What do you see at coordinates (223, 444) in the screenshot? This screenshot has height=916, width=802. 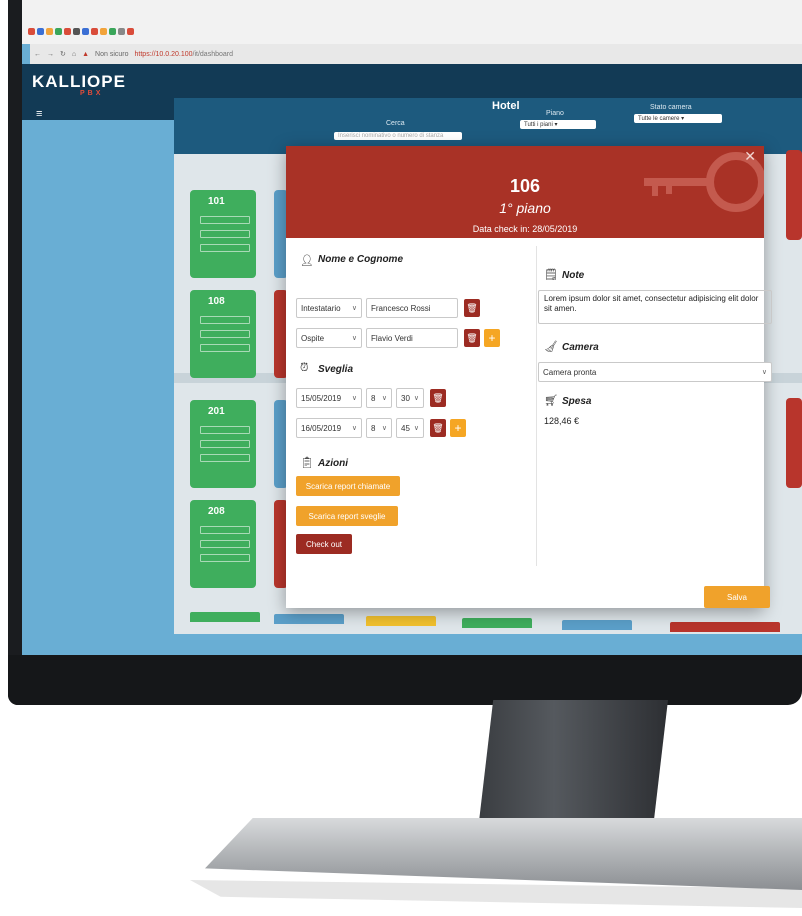 I see `room-card: 201` at bounding box center [223, 444].